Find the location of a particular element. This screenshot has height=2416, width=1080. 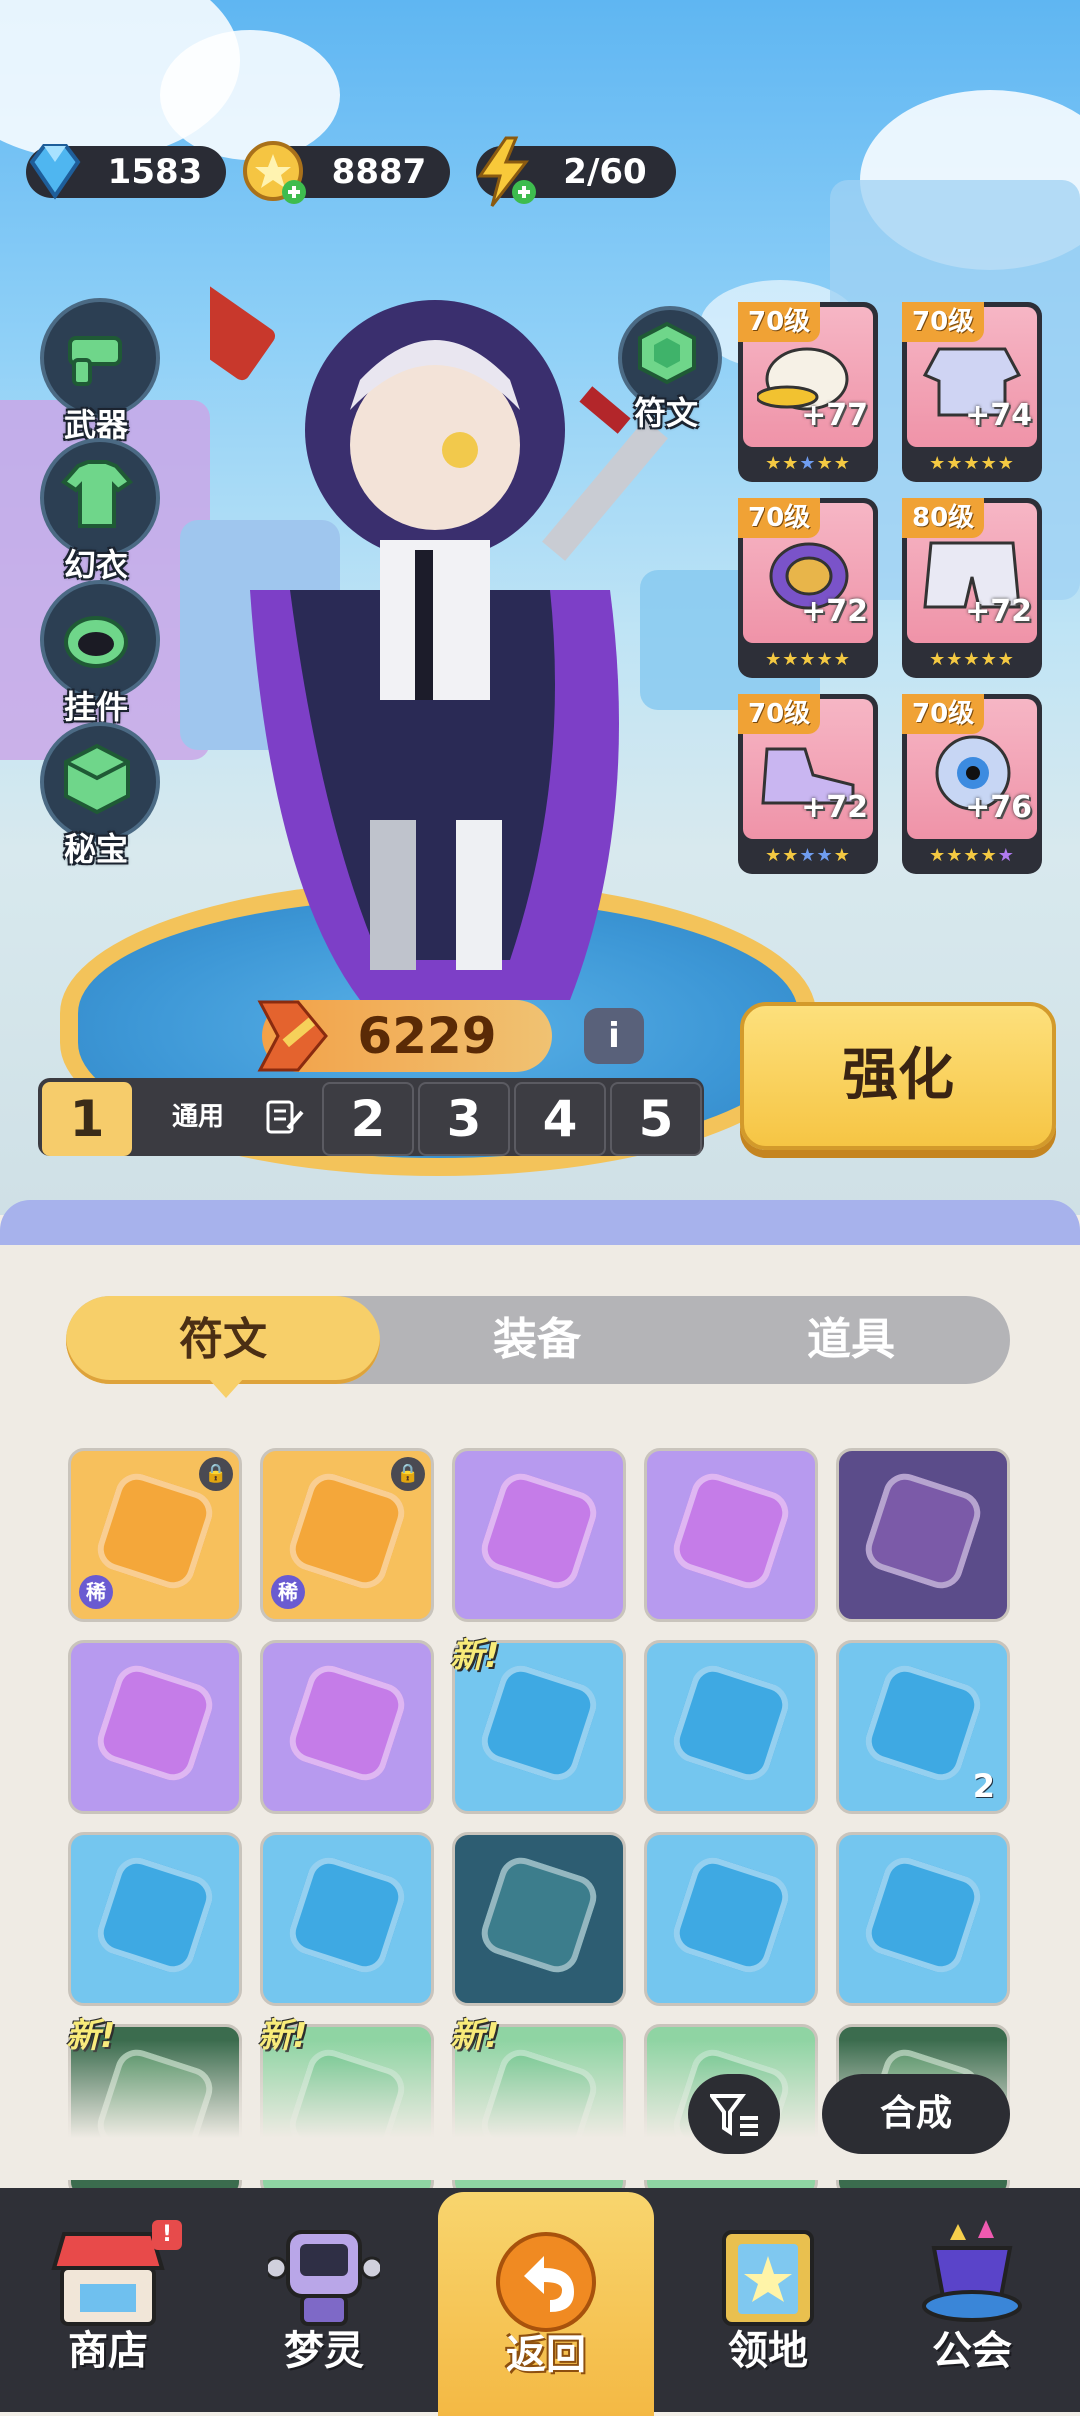

treasure-menu-label: 秘宝 is located at coordinates (95, 849).